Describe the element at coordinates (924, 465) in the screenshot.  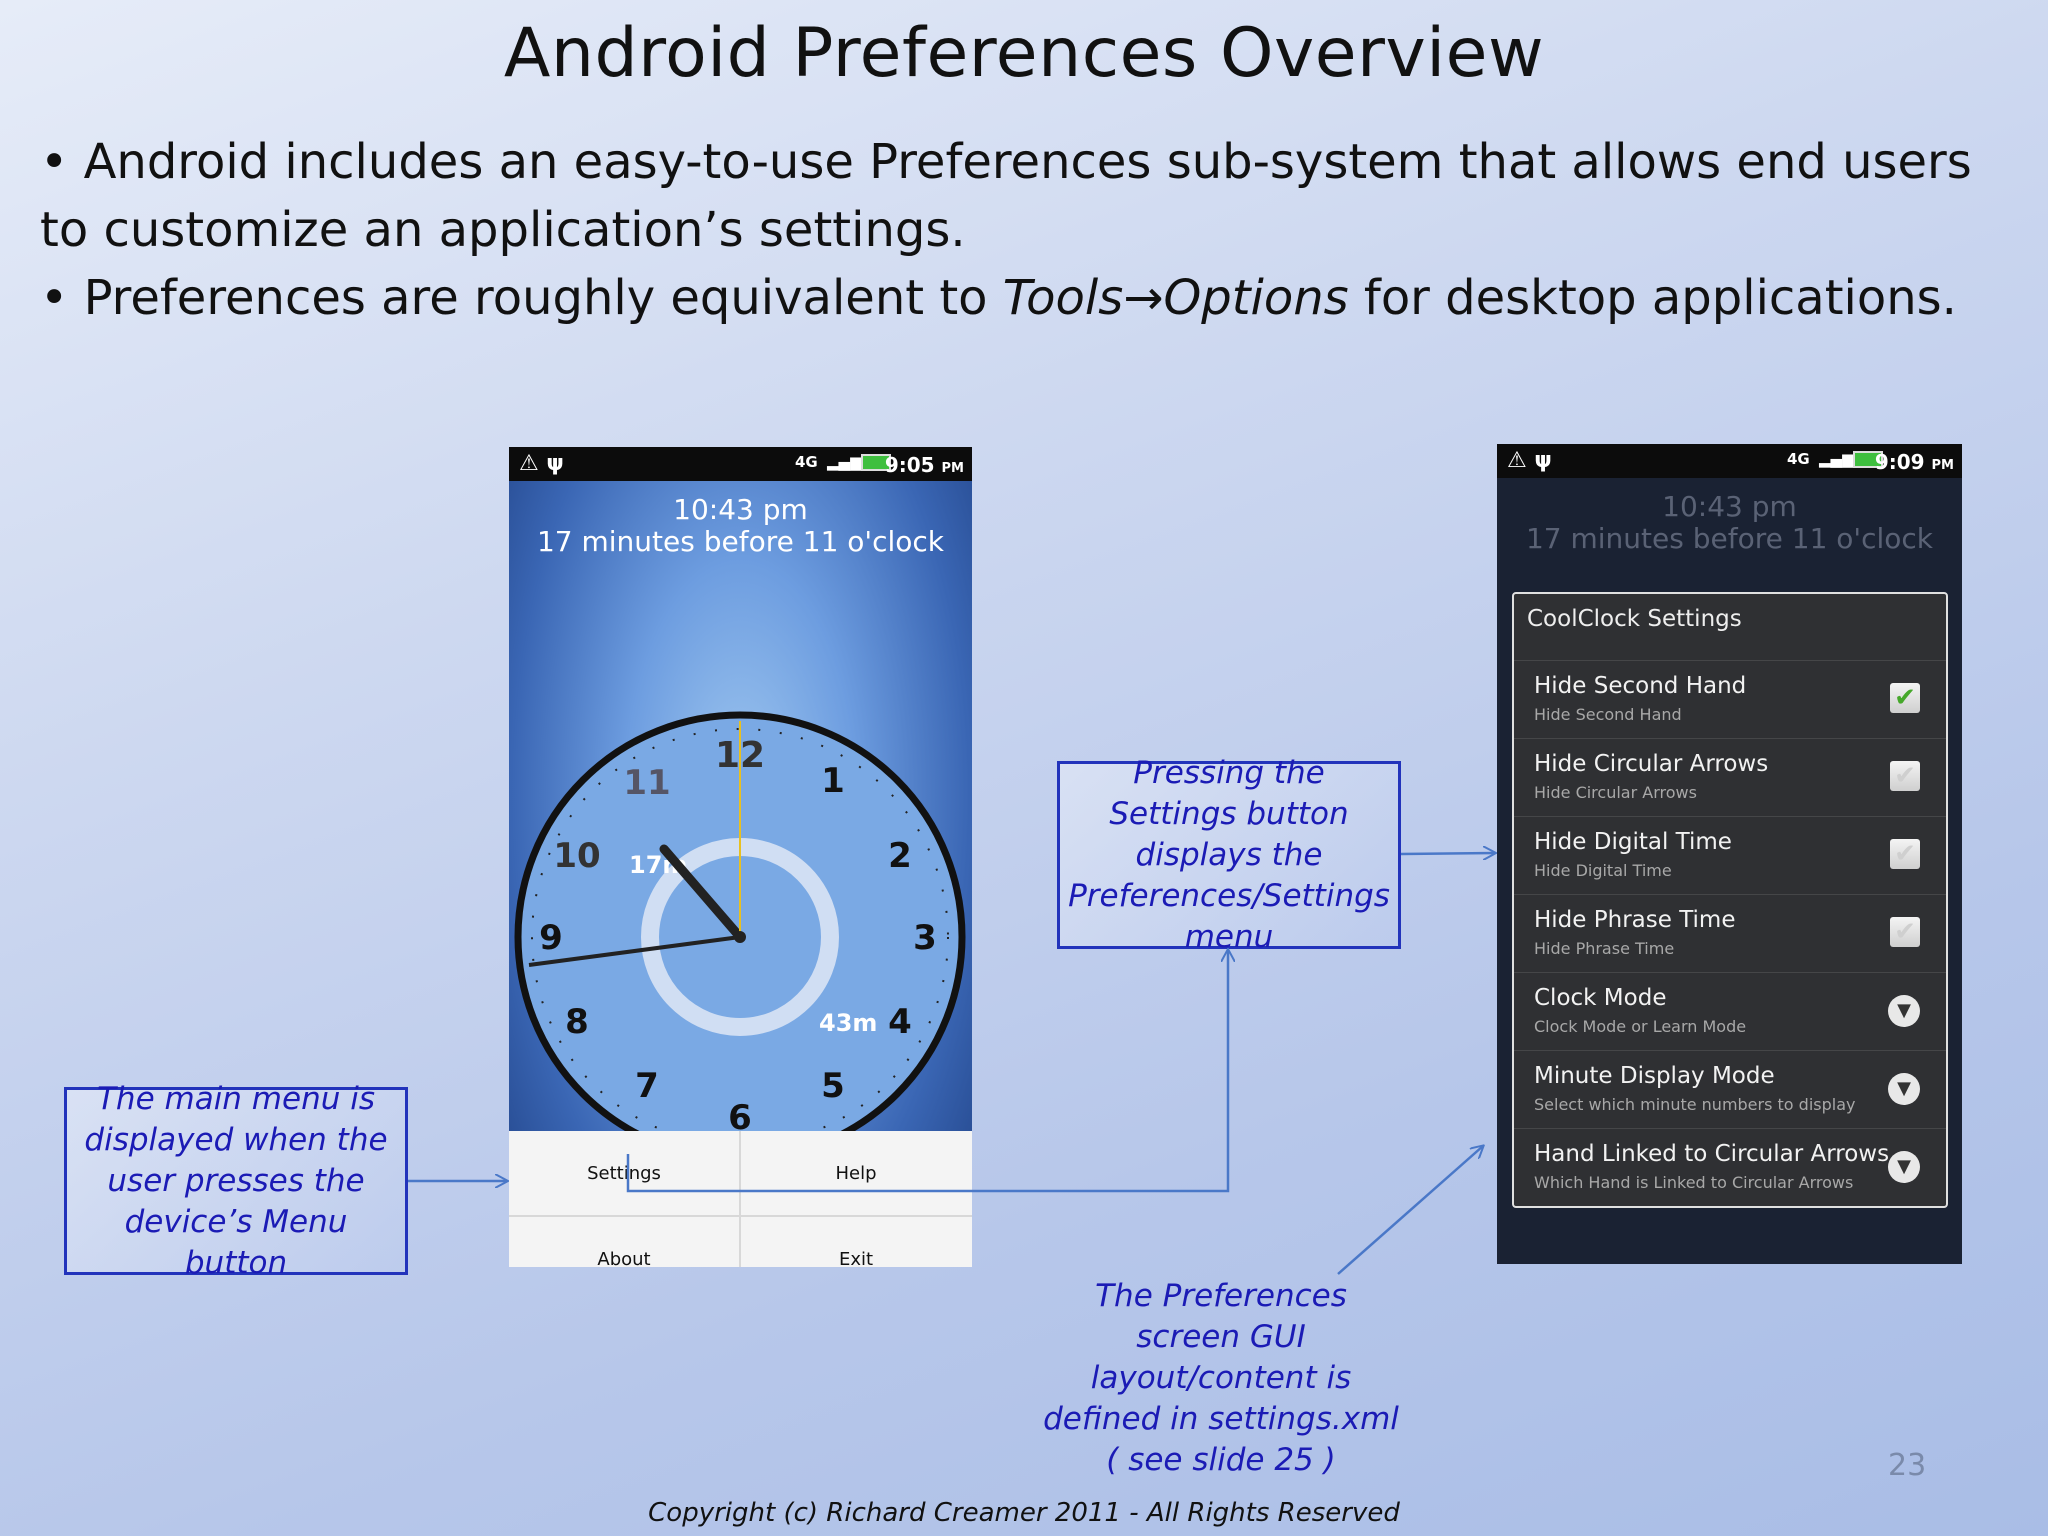
I see `status-time: 9:05 PM` at that location.